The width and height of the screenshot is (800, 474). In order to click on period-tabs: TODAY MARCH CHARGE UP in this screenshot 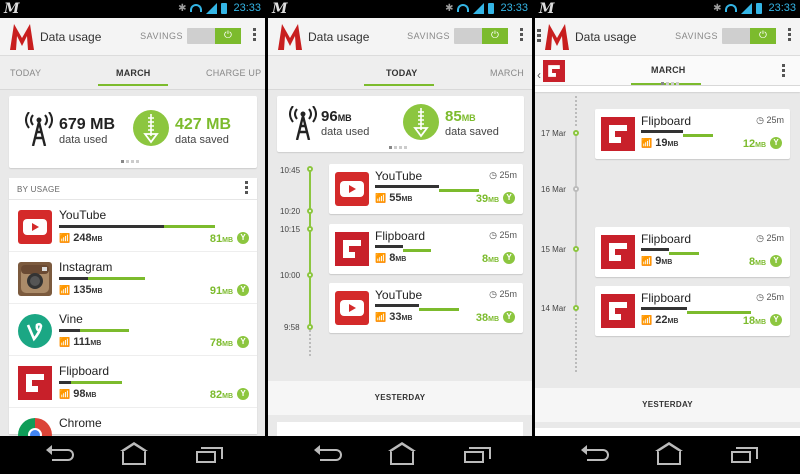, I will do `click(132, 73)`.